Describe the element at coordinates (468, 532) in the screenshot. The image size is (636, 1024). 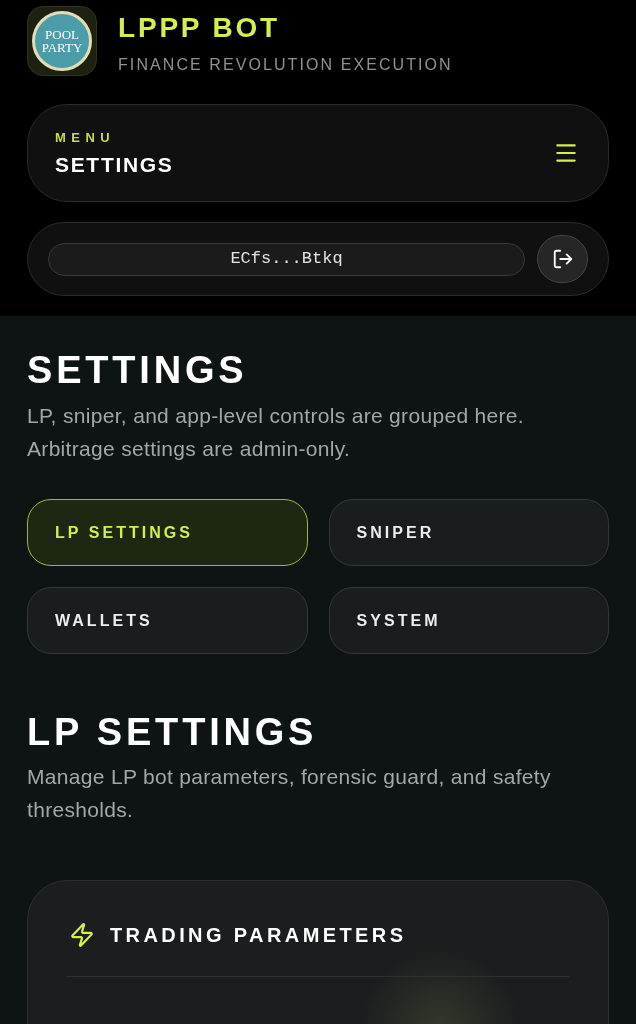
I see `settings-tab: SNIPER` at that location.